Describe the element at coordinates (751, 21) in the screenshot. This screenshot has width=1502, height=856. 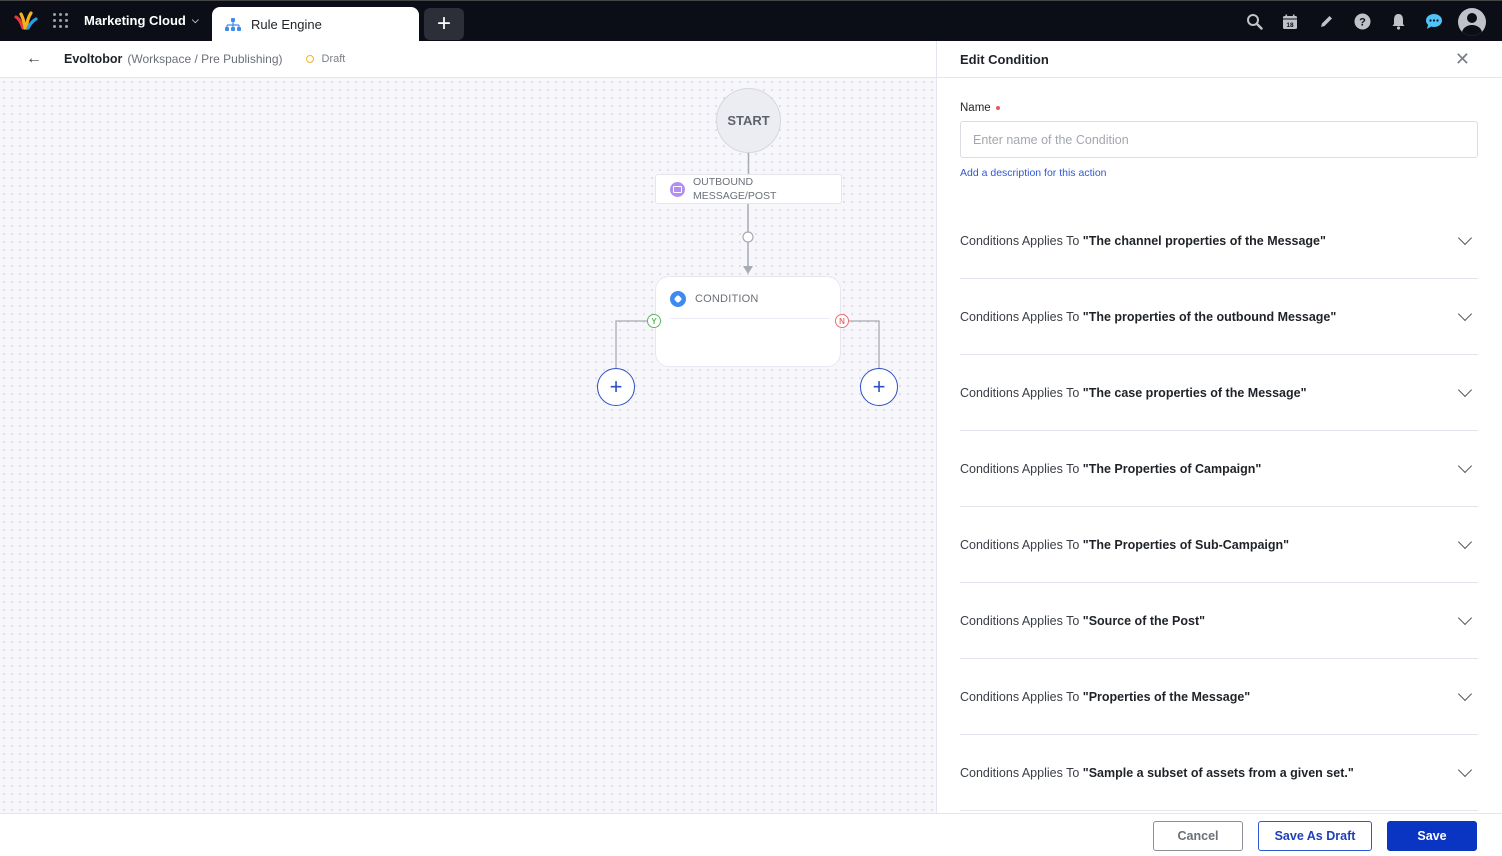
I see `top-navigation-bar: Marketing Cloud ⌵ Rule Engine + 18 ?` at that location.